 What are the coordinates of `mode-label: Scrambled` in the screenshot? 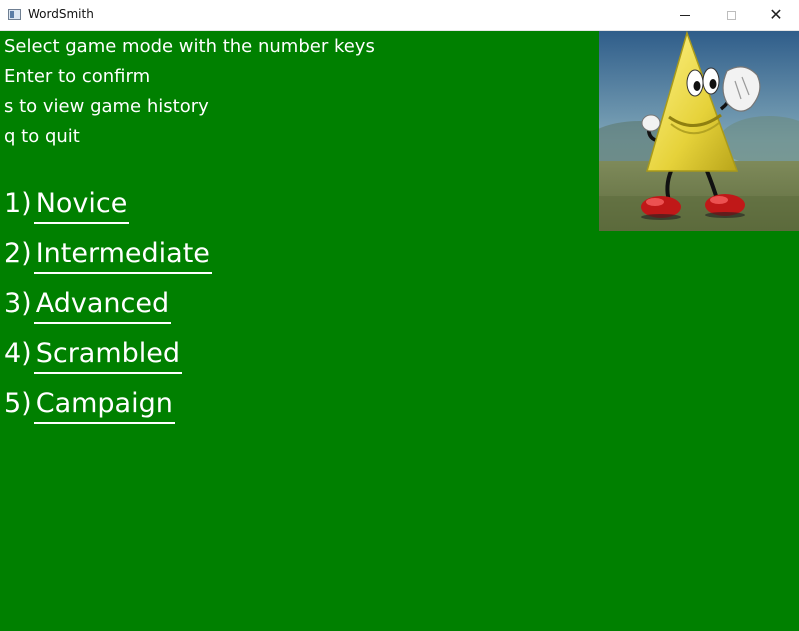 It's located at (108, 355).